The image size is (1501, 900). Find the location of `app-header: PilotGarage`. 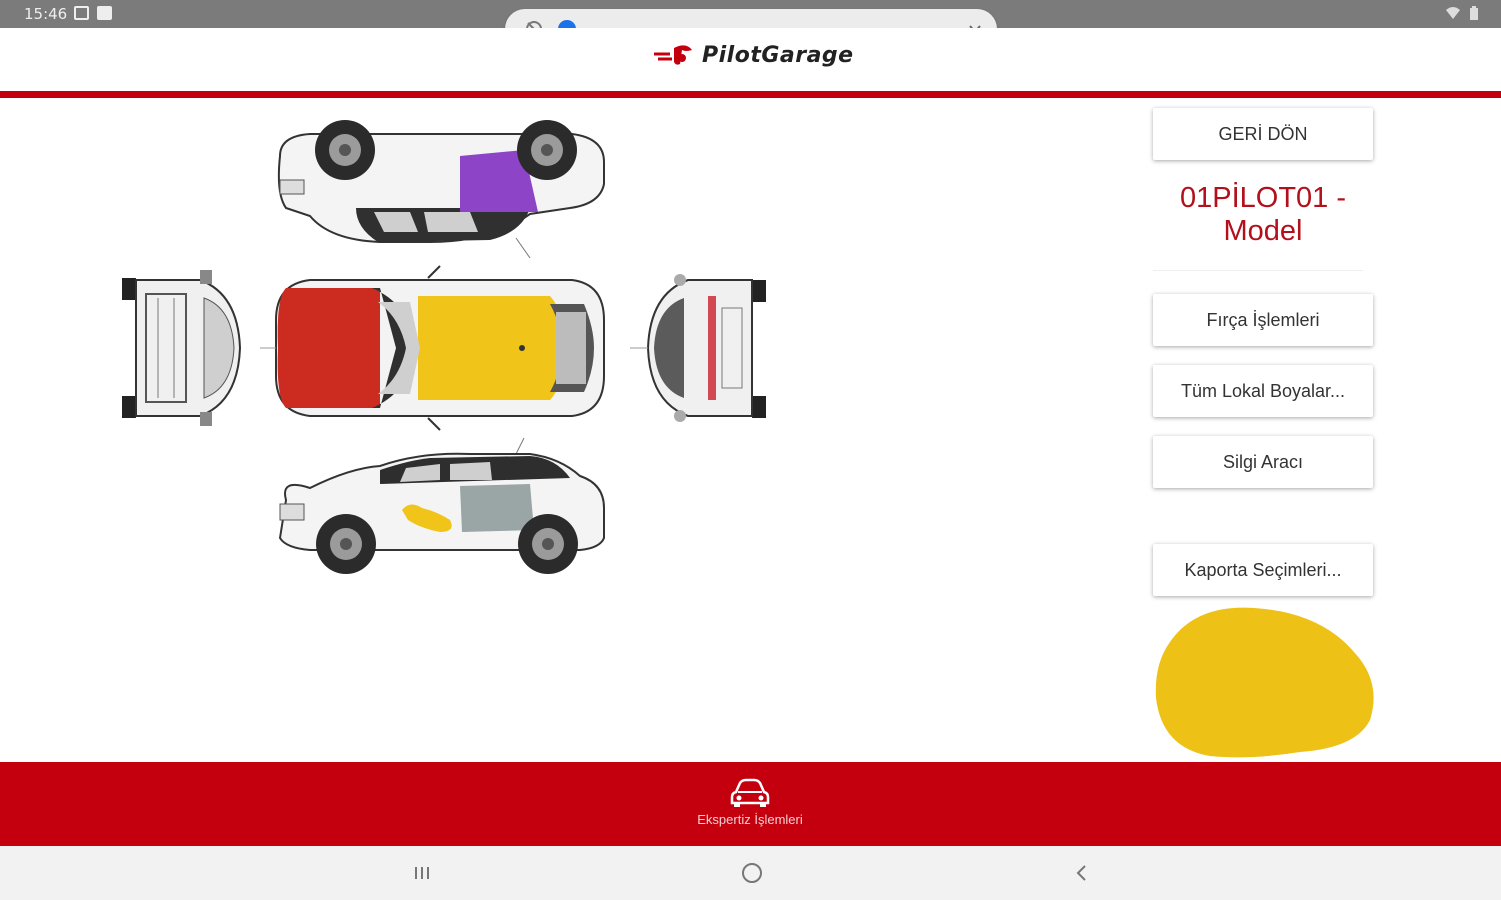

app-header: PilotGarage is located at coordinates (750, 59).